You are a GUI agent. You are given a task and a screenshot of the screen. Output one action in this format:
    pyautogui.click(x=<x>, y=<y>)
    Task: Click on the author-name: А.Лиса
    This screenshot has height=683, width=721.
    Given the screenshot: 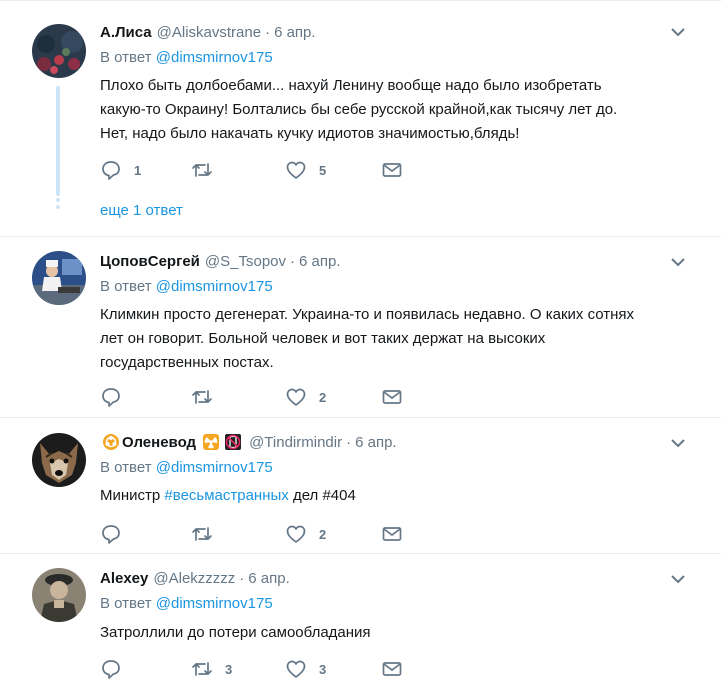 What is the action you would take?
    pyautogui.click(x=126, y=32)
    